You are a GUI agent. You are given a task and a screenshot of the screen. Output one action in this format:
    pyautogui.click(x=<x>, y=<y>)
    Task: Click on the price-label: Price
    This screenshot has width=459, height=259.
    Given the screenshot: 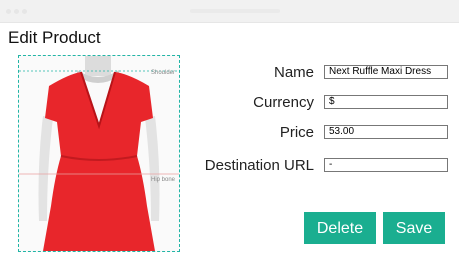 What is the action you would take?
    pyautogui.click(x=296, y=132)
    